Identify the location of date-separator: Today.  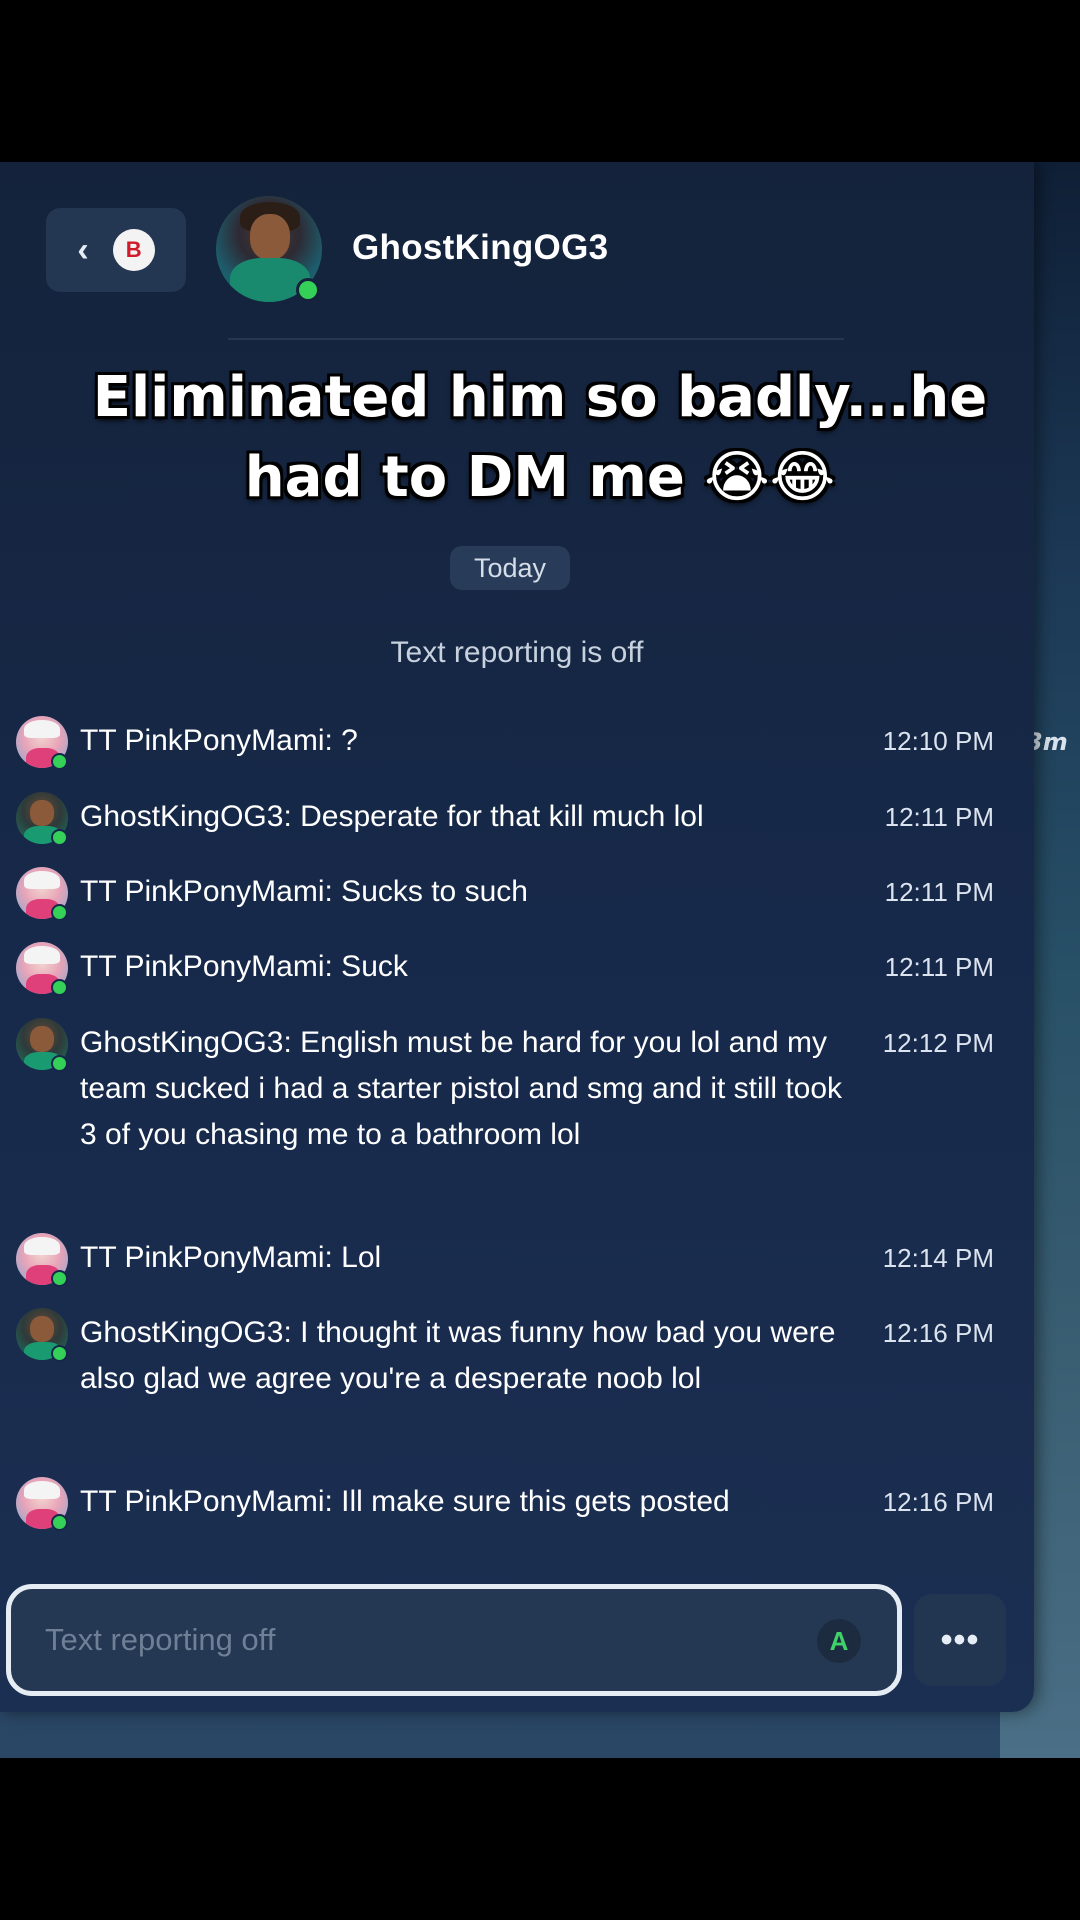
(510, 568).